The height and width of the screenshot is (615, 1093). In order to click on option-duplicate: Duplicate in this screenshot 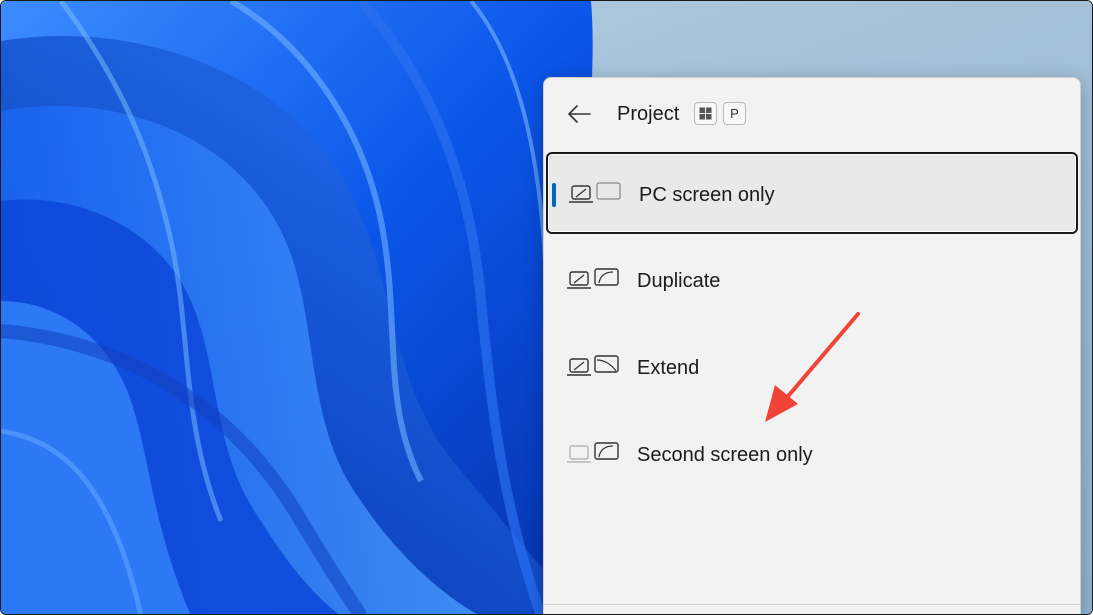, I will do `click(812, 281)`.